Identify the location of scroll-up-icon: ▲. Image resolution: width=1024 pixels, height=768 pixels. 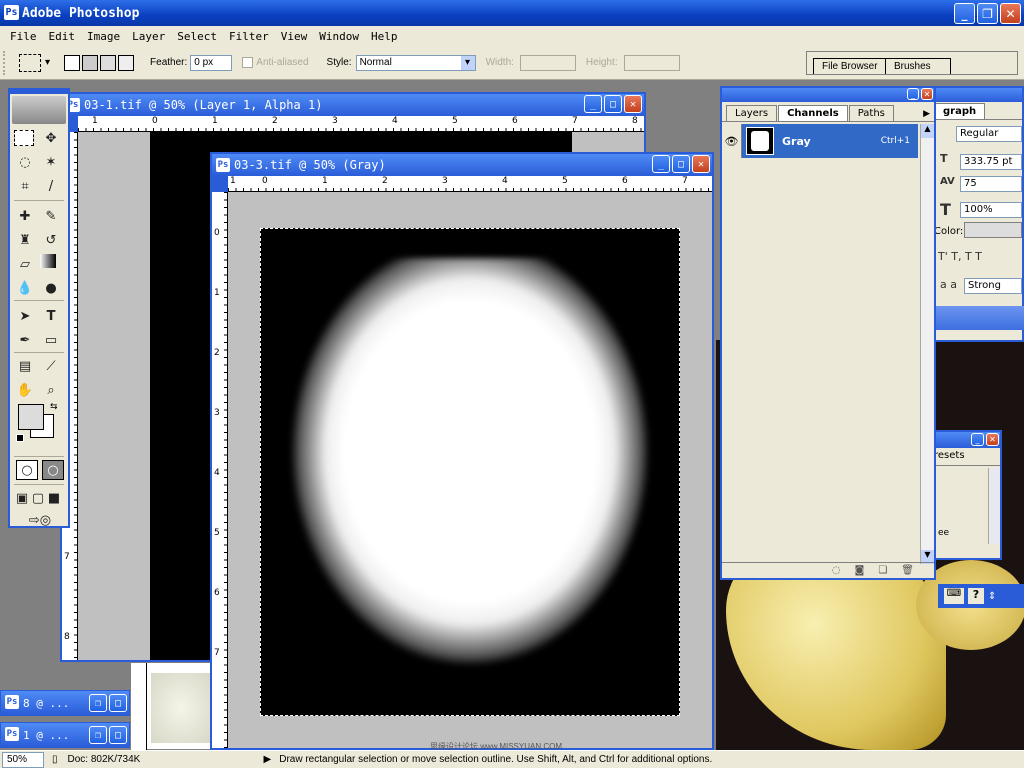
(927, 131).